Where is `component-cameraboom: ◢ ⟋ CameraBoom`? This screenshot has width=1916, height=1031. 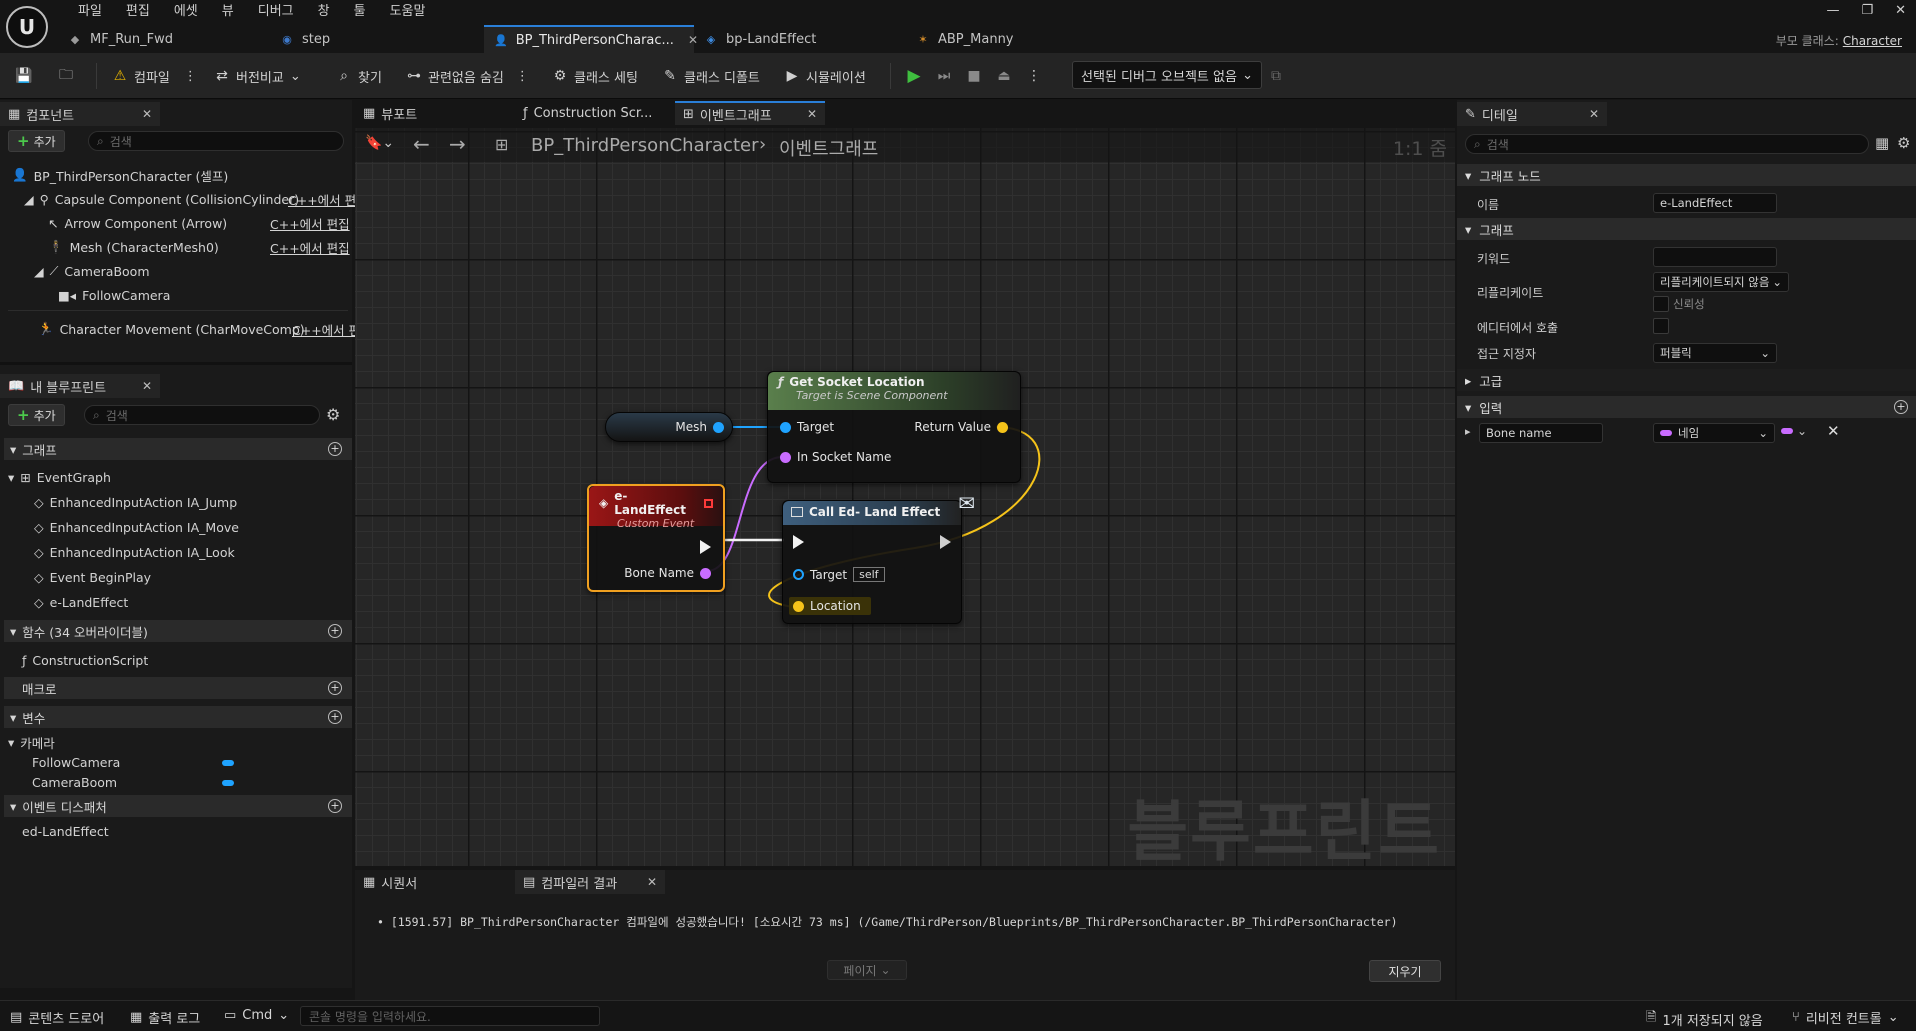 component-cameraboom: ◢ ⟋ CameraBoom is located at coordinates (92, 271).